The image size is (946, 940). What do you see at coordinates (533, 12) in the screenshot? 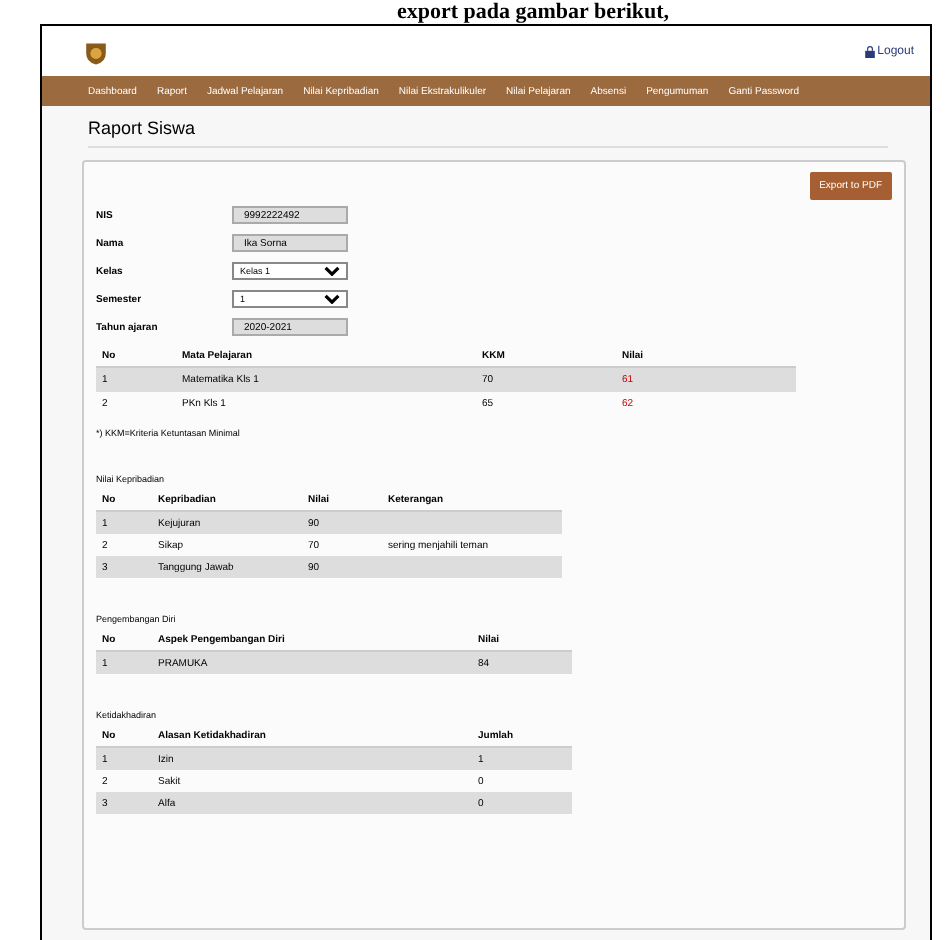
I see `document-caption: export pada gambar berikut,` at bounding box center [533, 12].